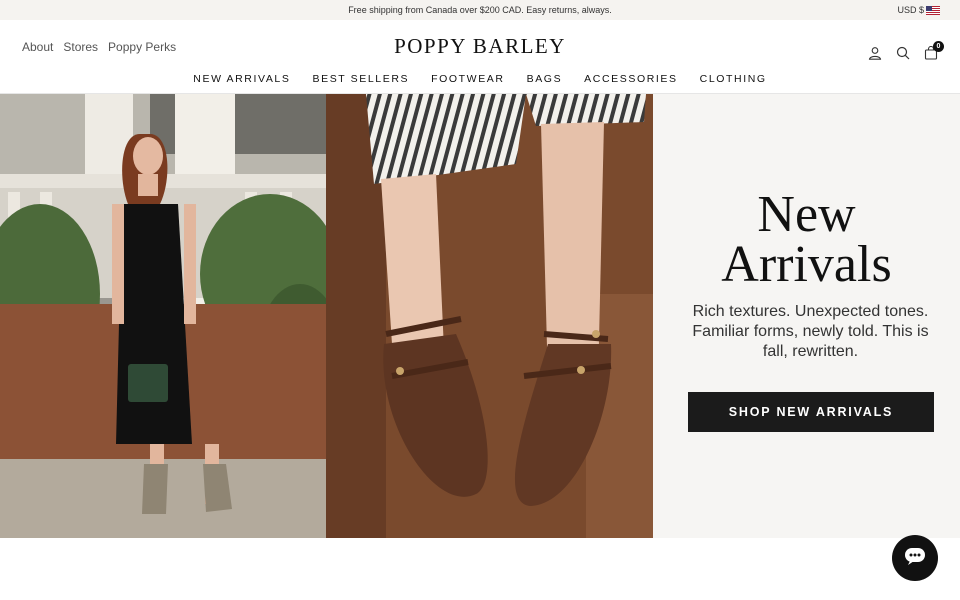 The image size is (960, 600). What do you see at coordinates (467, 79) in the screenshot?
I see `nav-footwear: FOOTWEAR` at bounding box center [467, 79].